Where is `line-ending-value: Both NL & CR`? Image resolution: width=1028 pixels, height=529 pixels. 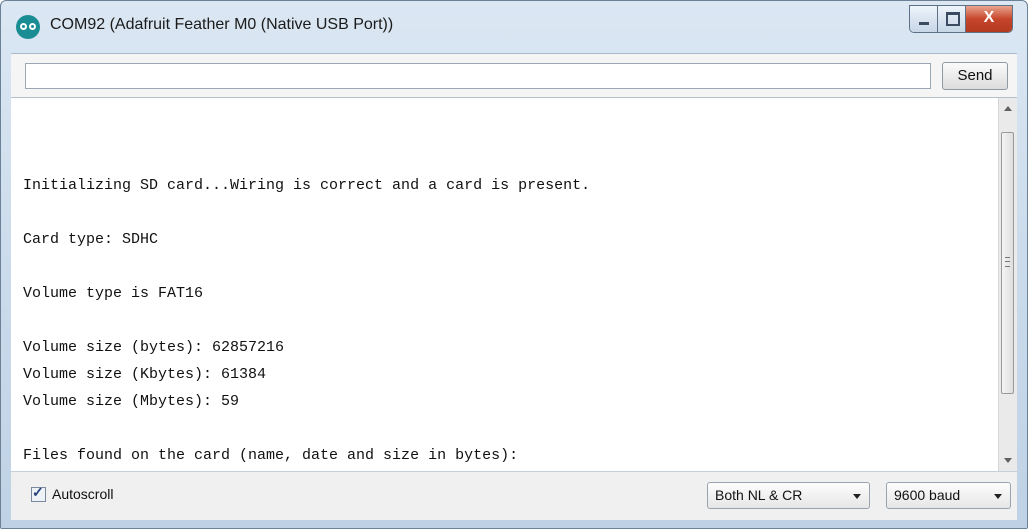 line-ending-value: Both NL & CR is located at coordinates (759, 495).